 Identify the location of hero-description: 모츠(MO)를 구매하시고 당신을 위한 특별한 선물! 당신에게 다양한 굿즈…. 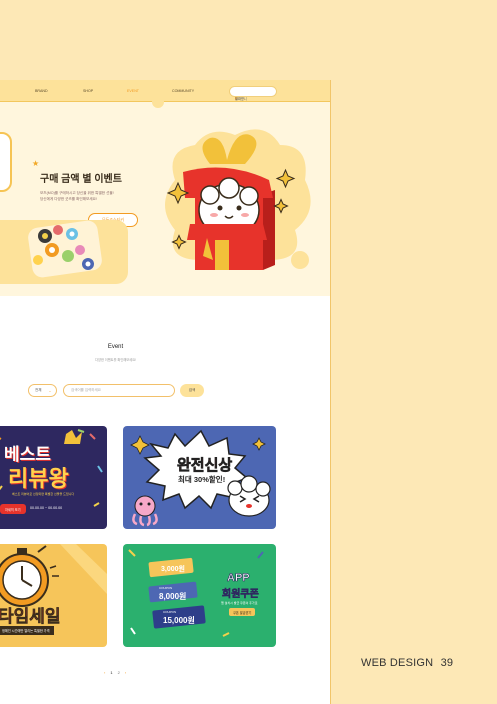
(77, 196).